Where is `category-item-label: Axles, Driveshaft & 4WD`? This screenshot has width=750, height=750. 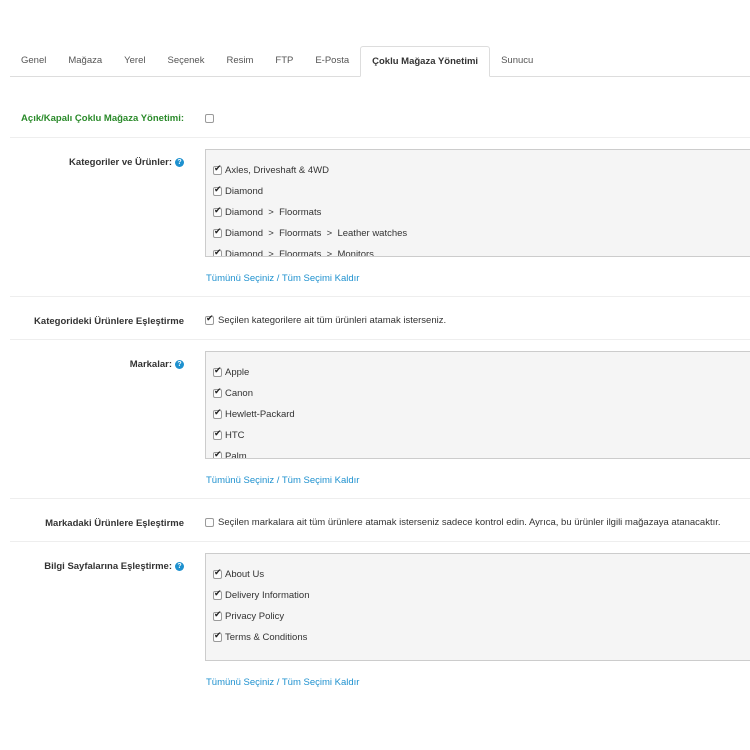
category-item-label: Axles, Driveshaft & 4WD is located at coordinates (277, 170).